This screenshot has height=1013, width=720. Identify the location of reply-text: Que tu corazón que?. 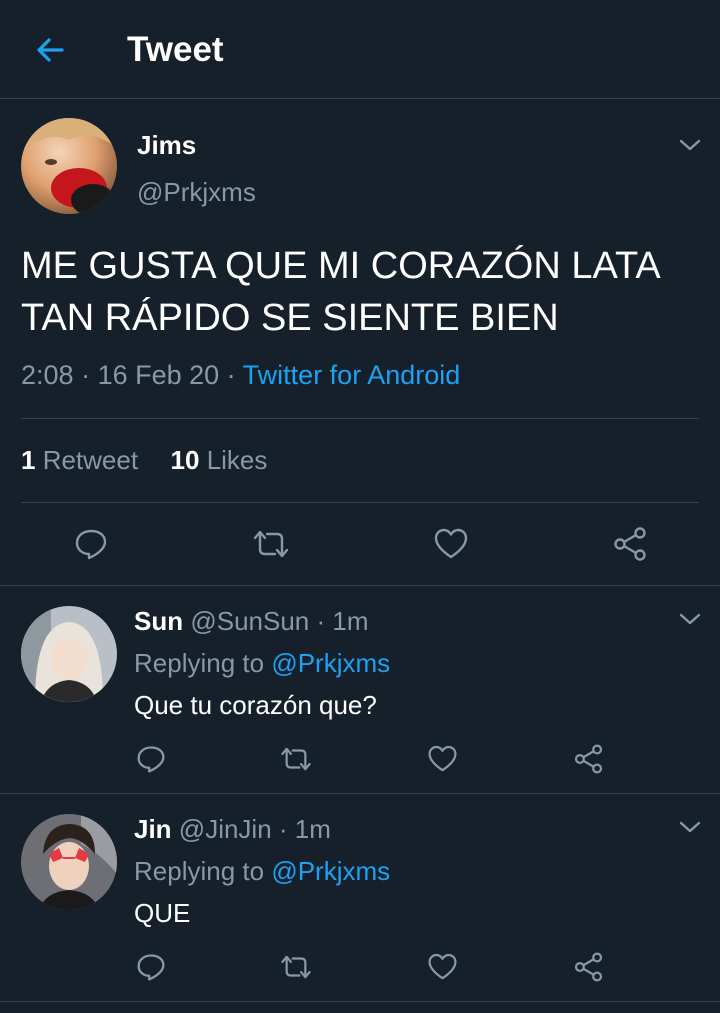
(255, 705).